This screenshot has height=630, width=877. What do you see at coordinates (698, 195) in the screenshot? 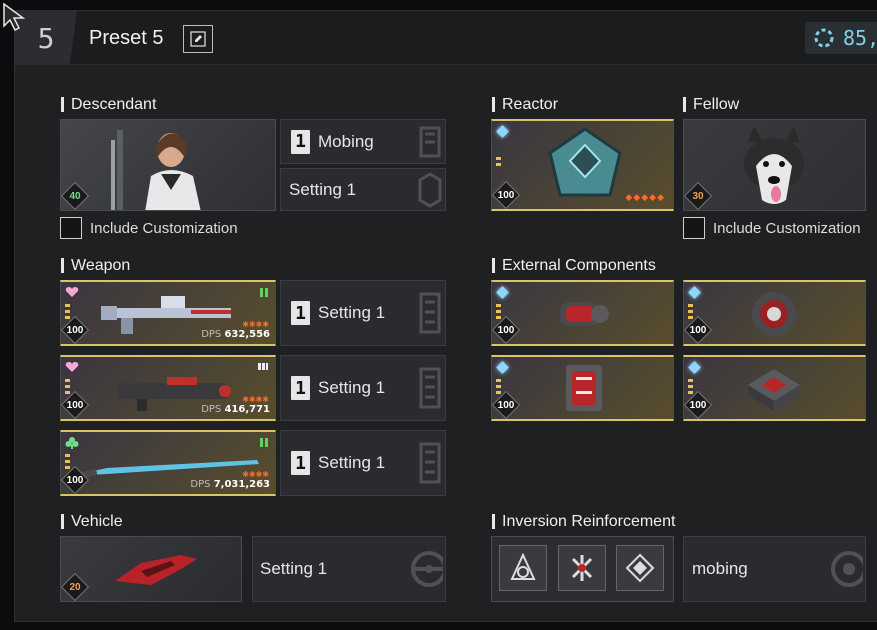
I see `fellow-level-badge: 30` at bounding box center [698, 195].